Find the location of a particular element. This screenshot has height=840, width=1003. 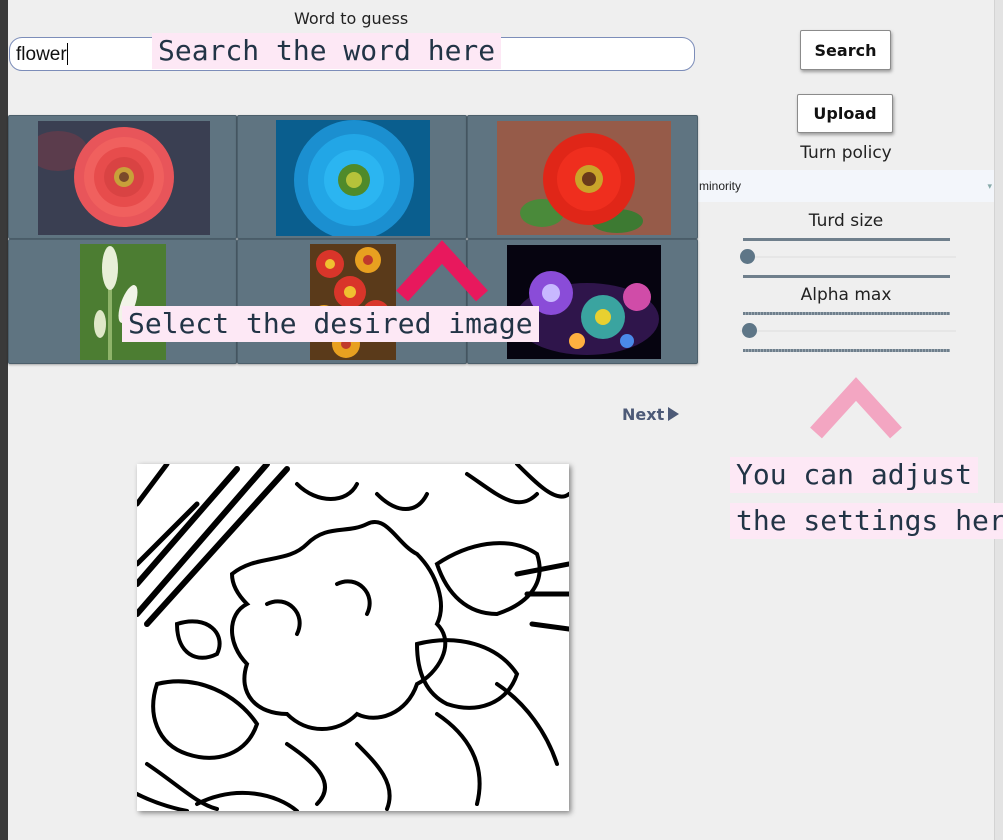

hint-settings-line2: the settings here is located at coordinates (866, 521).